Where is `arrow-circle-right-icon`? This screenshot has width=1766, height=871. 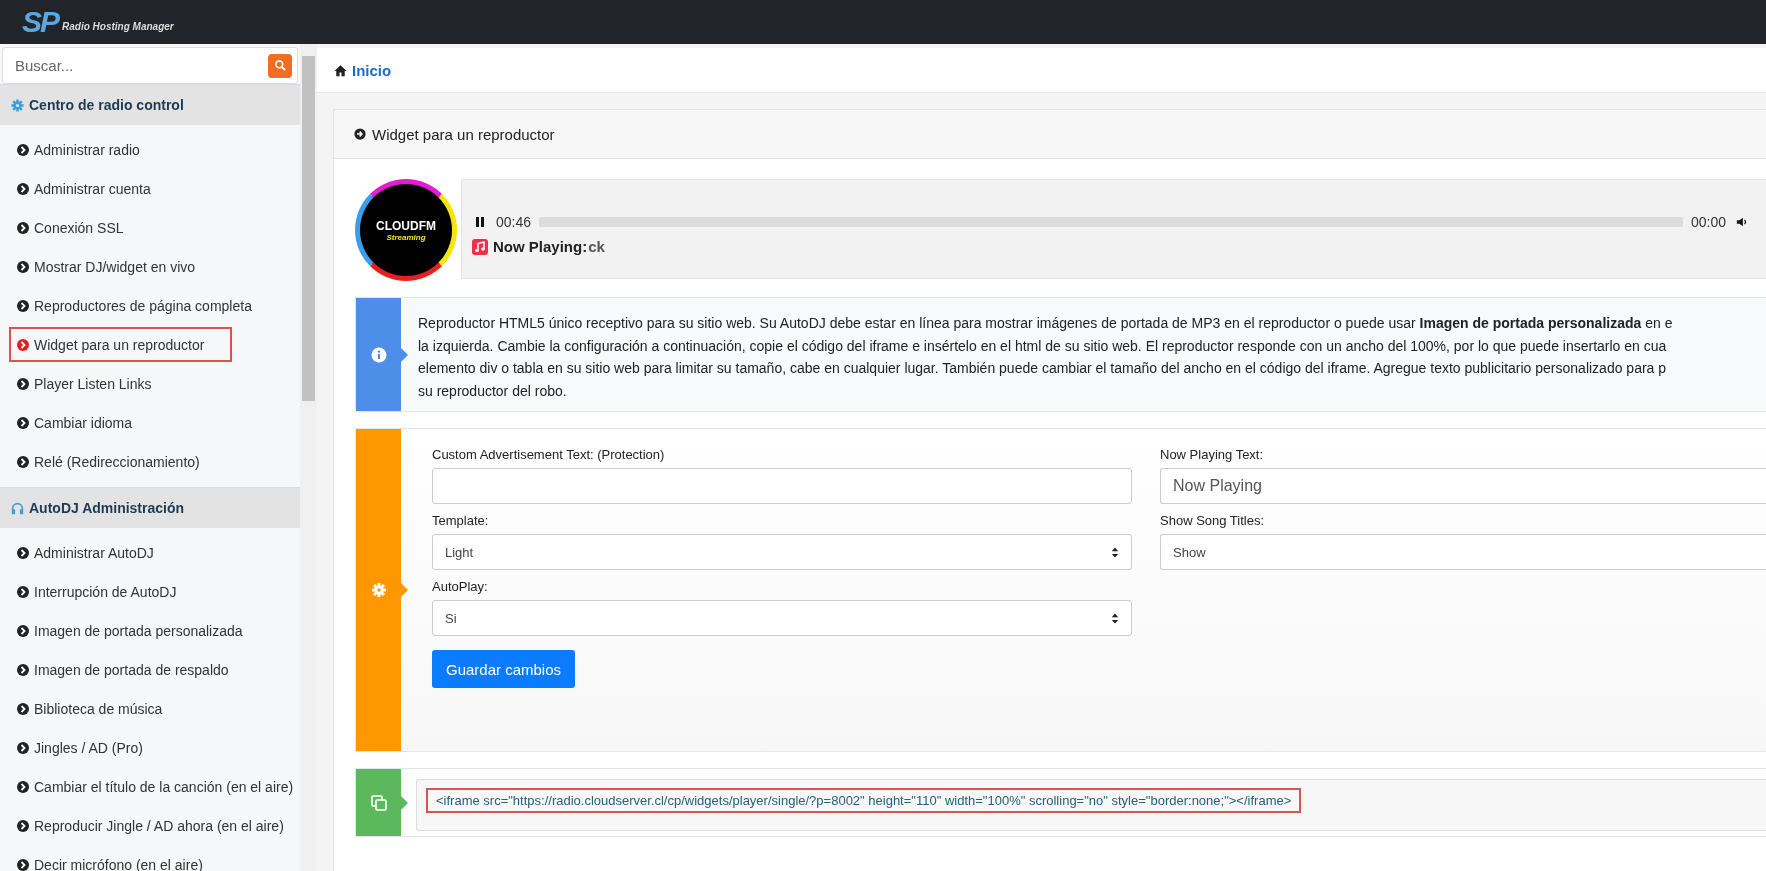
arrow-circle-right-icon is located at coordinates (360, 134).